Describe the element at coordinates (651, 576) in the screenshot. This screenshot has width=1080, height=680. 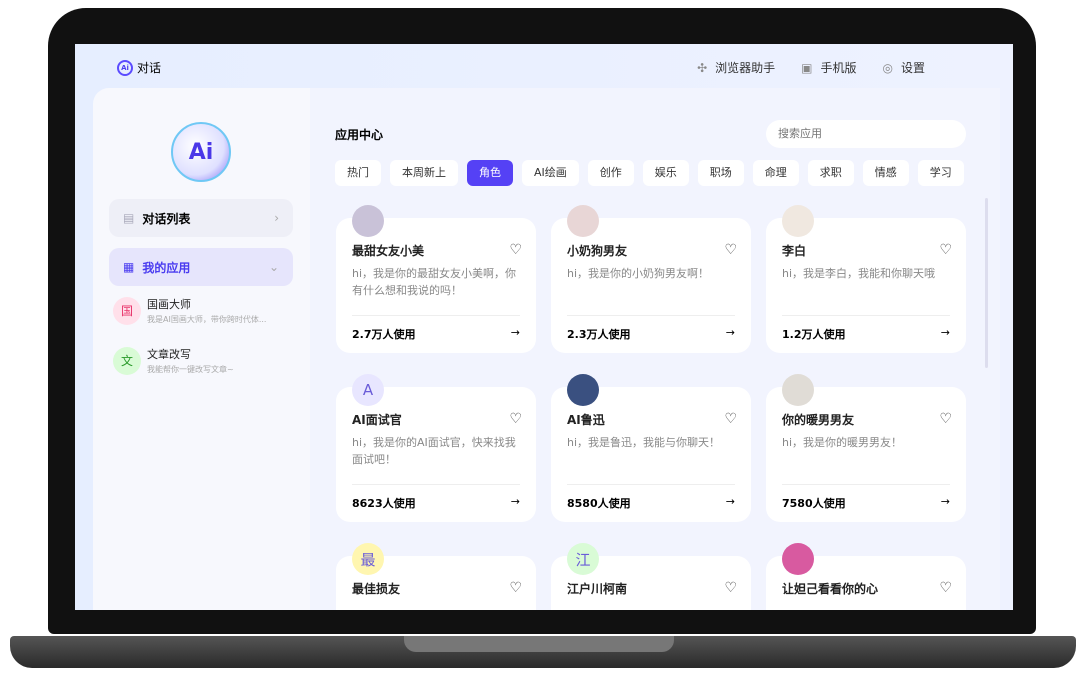
I see `app-card: 江 江户川柯南 ♡` at that location.